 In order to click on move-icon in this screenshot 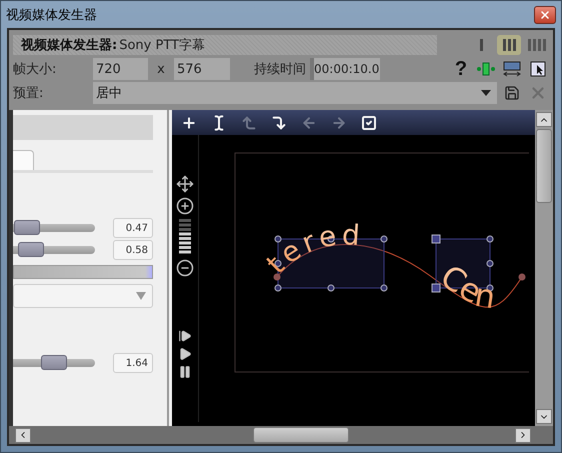, I will do `click(185, 184)`.